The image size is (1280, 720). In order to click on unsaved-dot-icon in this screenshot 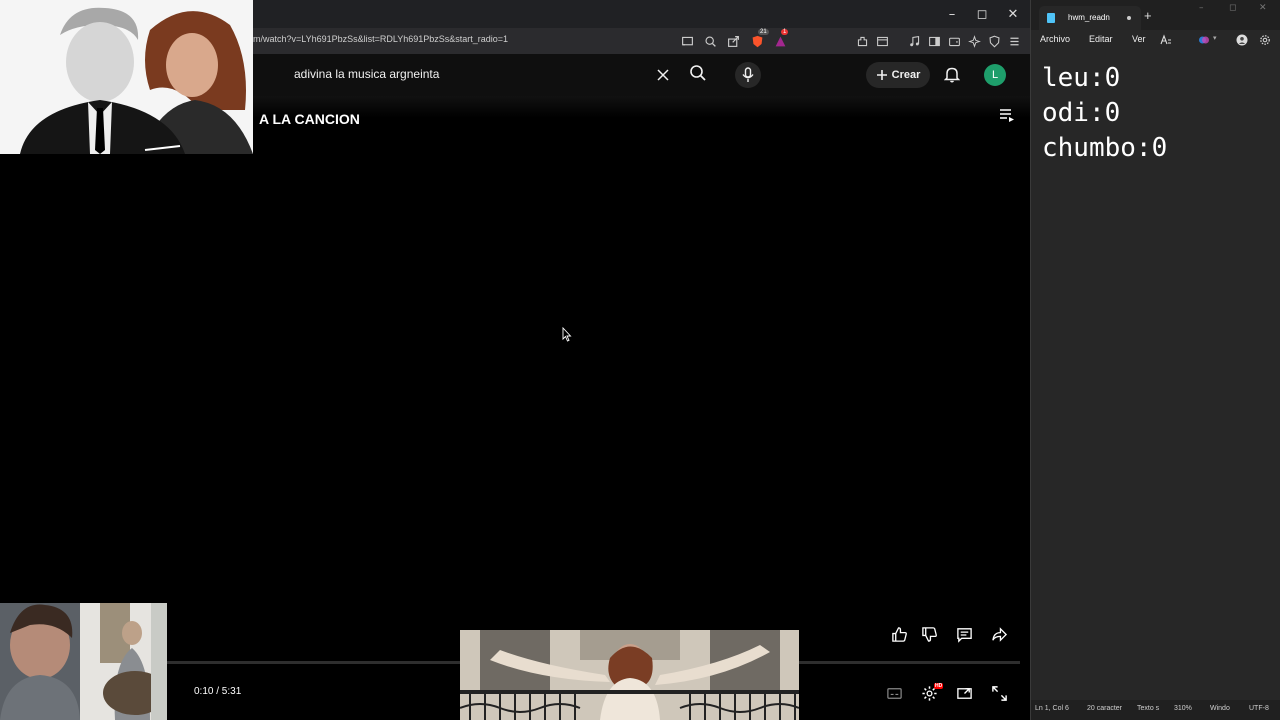, I will do `click(1129, 18)`.